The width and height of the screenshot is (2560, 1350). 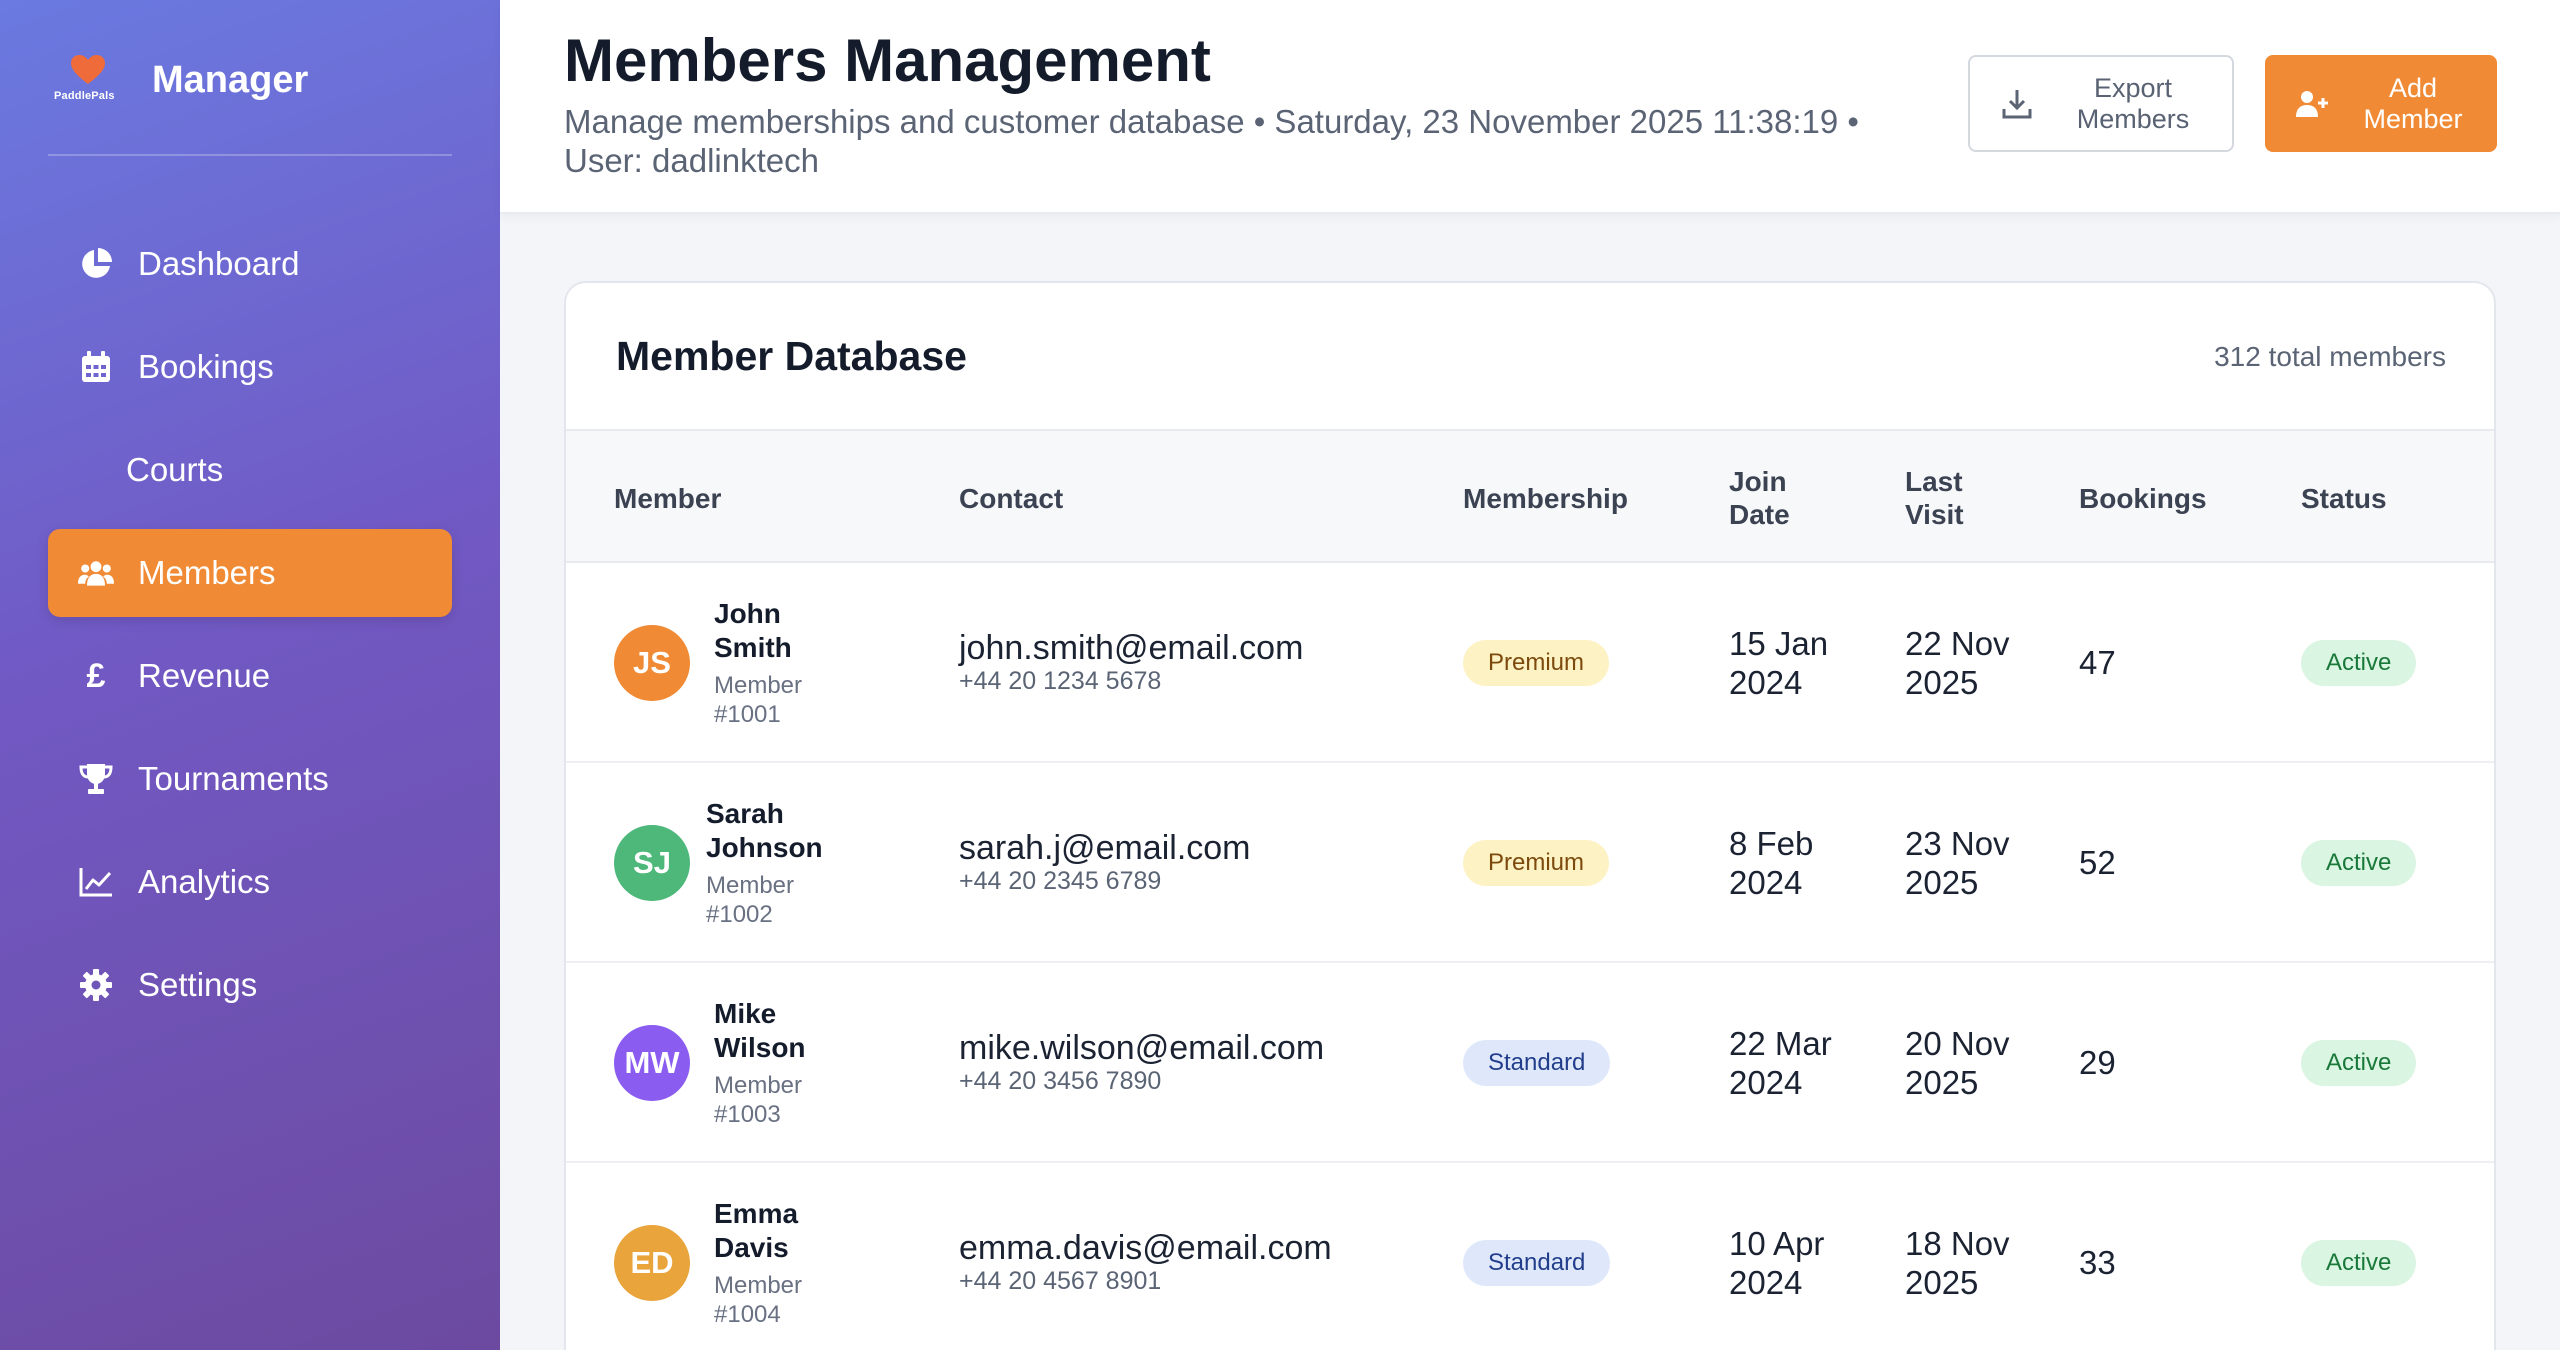 What do you see at coordinates (2169, 498) in the screenshot?
I see `column-header-bookings: Bookings` at bounding box center [2169, 498].